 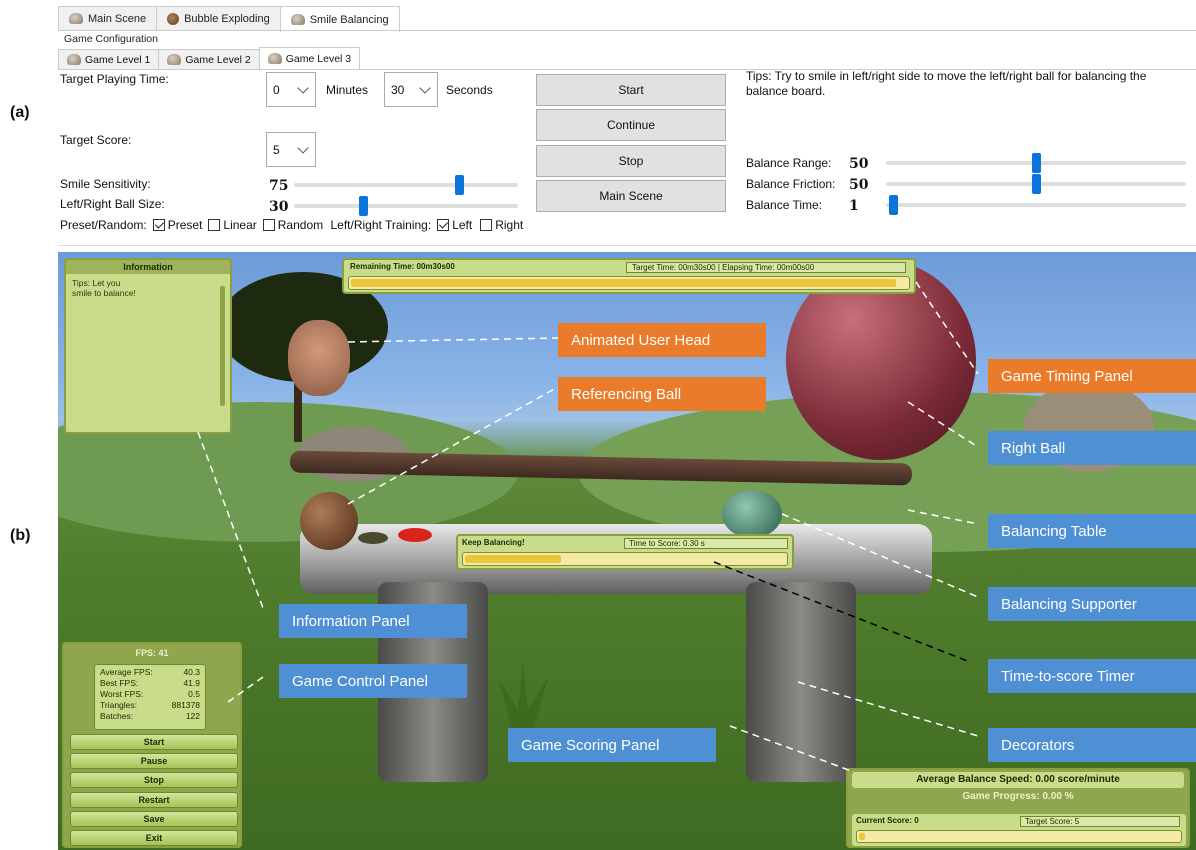 What do you see at coordinates (631, 90) in the screenshot?
I see `start-button: Start` at bounding box center [631, 90].